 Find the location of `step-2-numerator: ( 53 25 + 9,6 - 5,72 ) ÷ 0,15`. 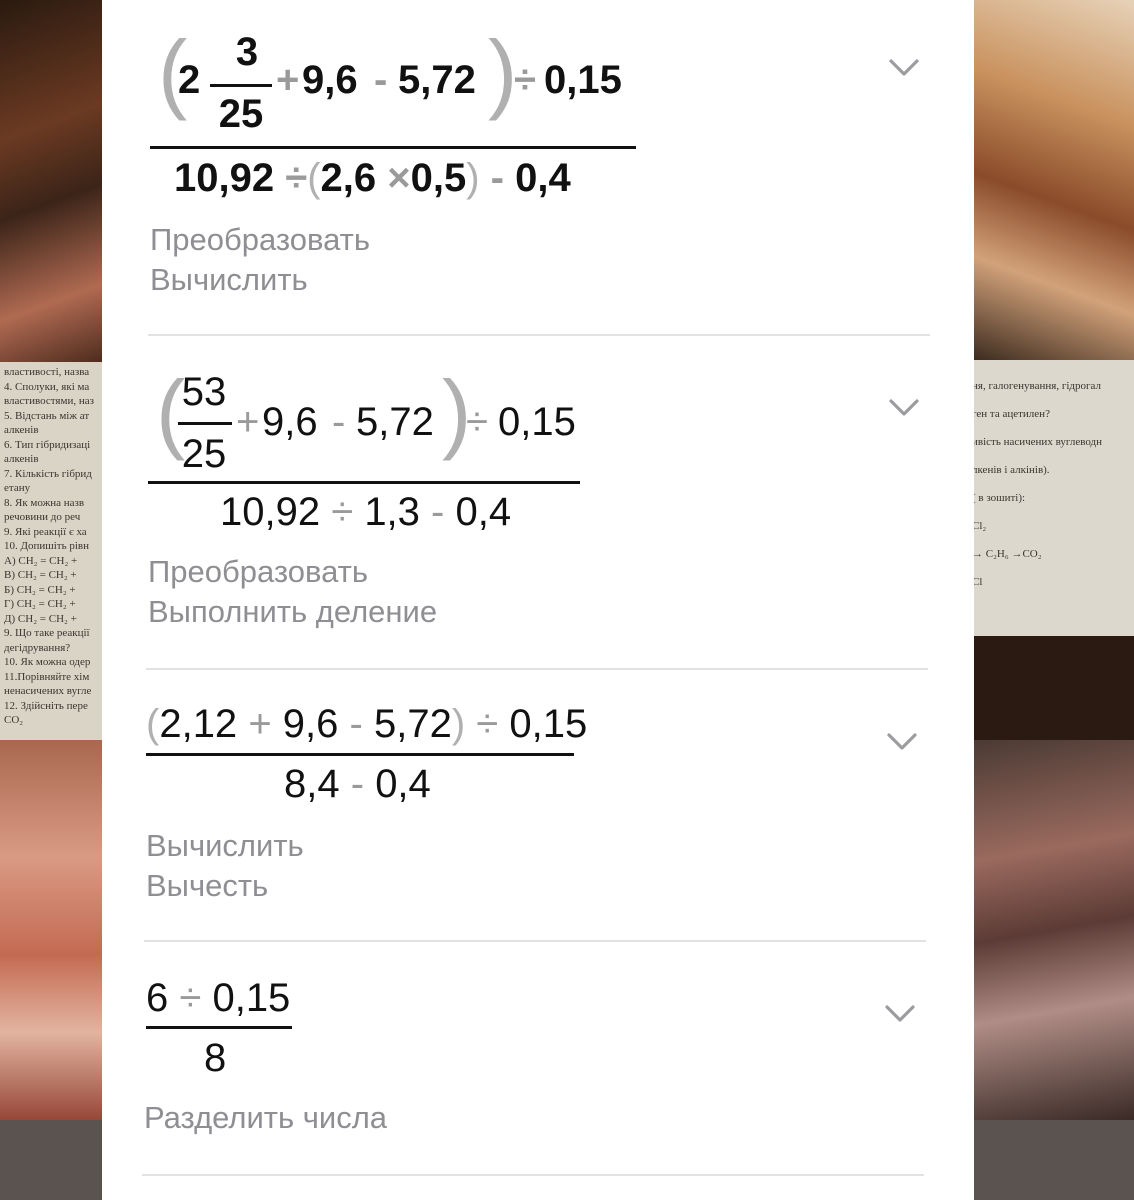

step-2-numerator: ( 53 25 + 9,6 - 5,72 ) ÷ 0,15 is located at coordinates (396, 424).